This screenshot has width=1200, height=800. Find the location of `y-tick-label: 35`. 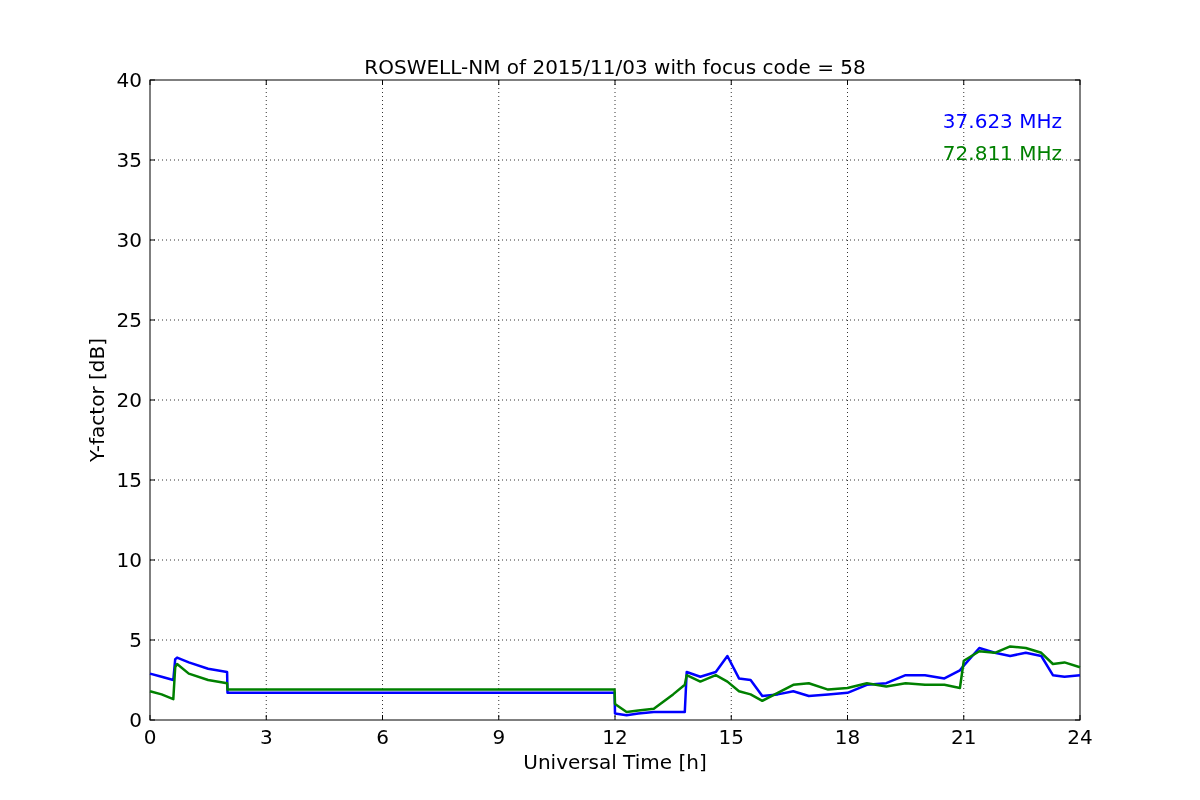

y-tick-label: 35 is located at coordinates (129, 160).